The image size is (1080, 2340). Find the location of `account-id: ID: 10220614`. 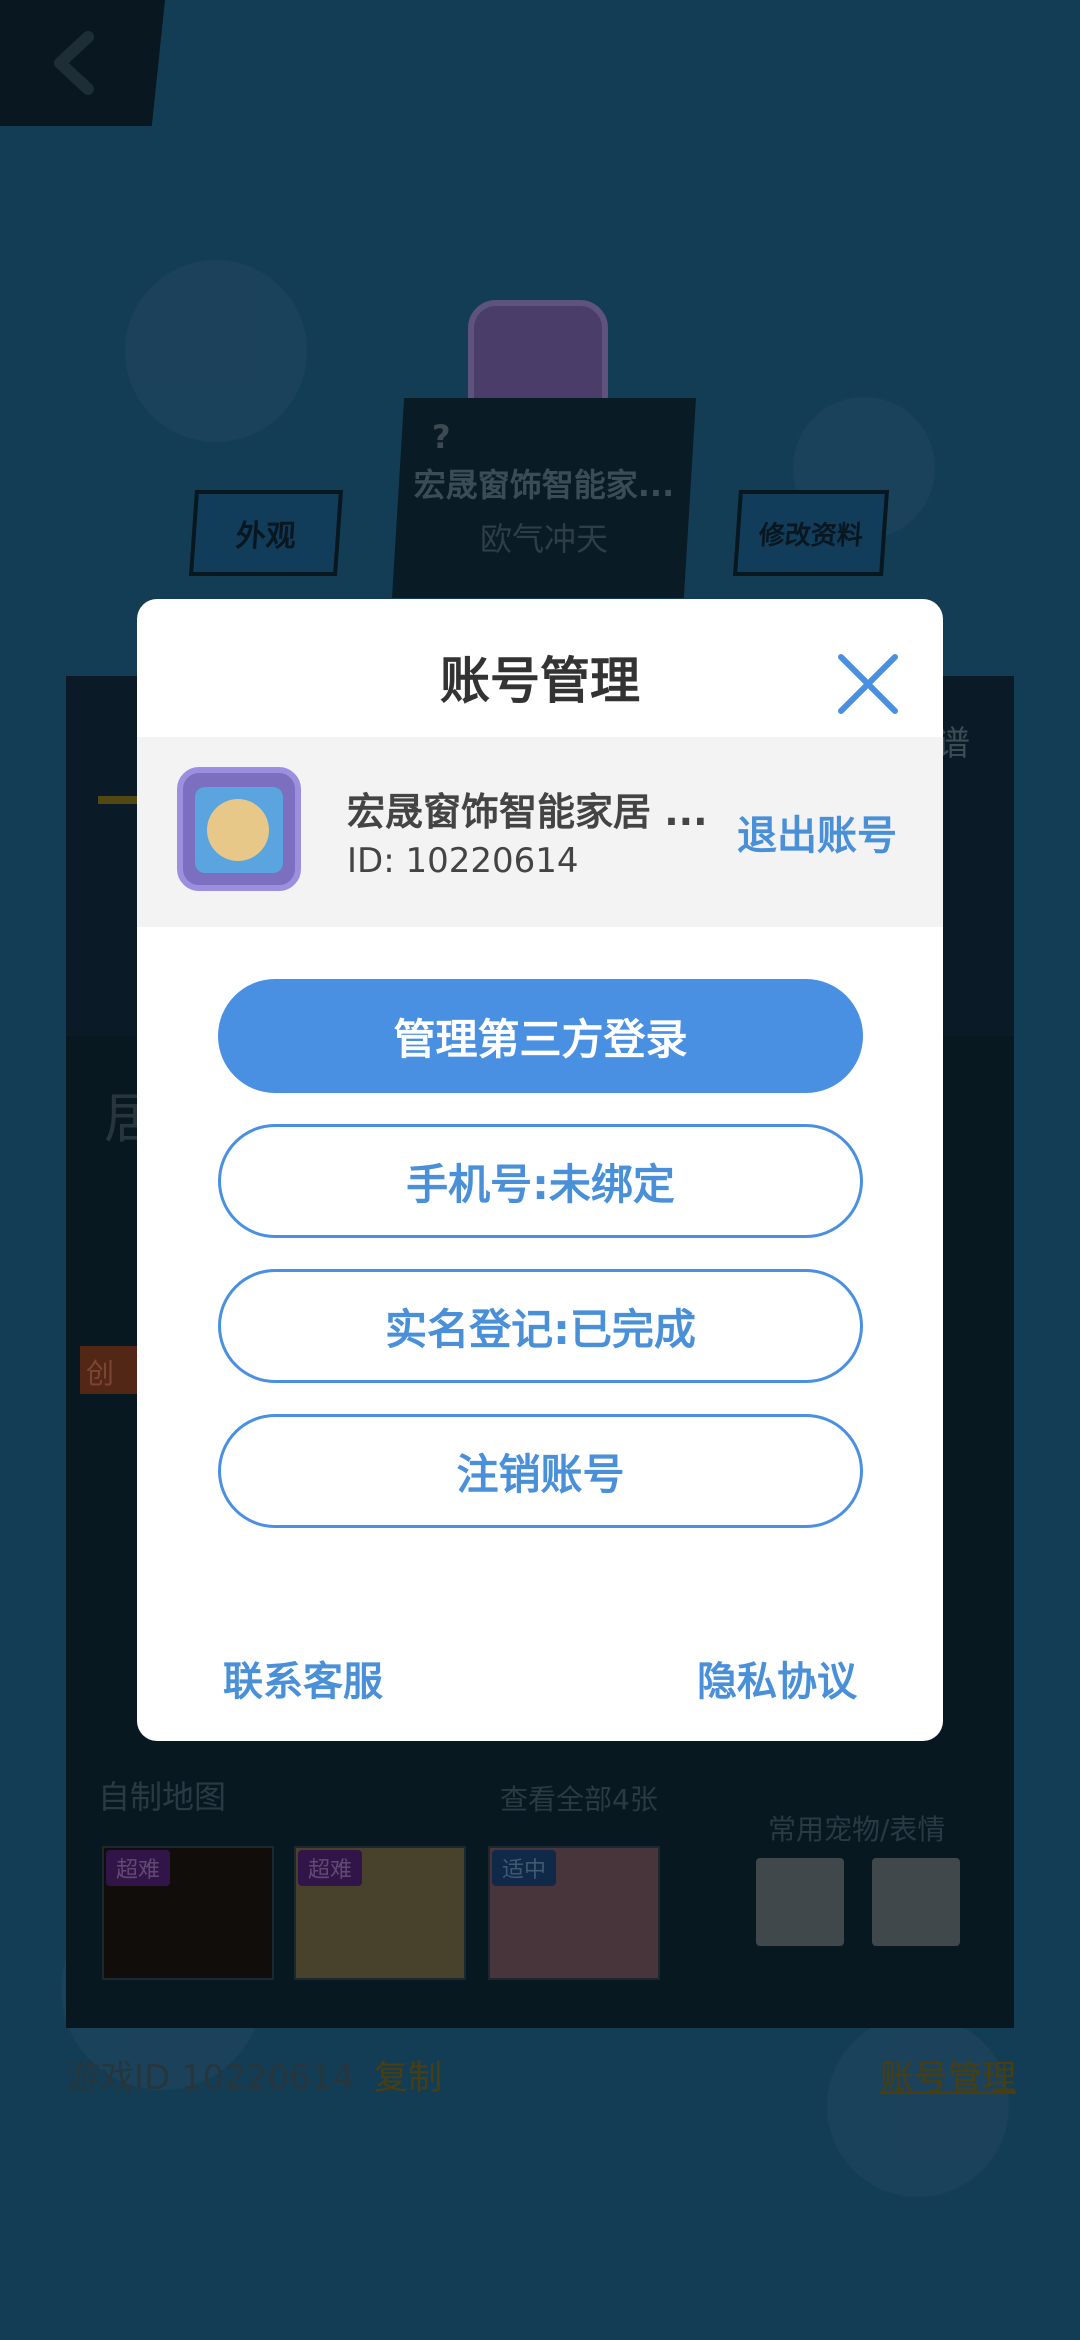

account-id: ID: 10220614 is located at coordinates (463, 861).